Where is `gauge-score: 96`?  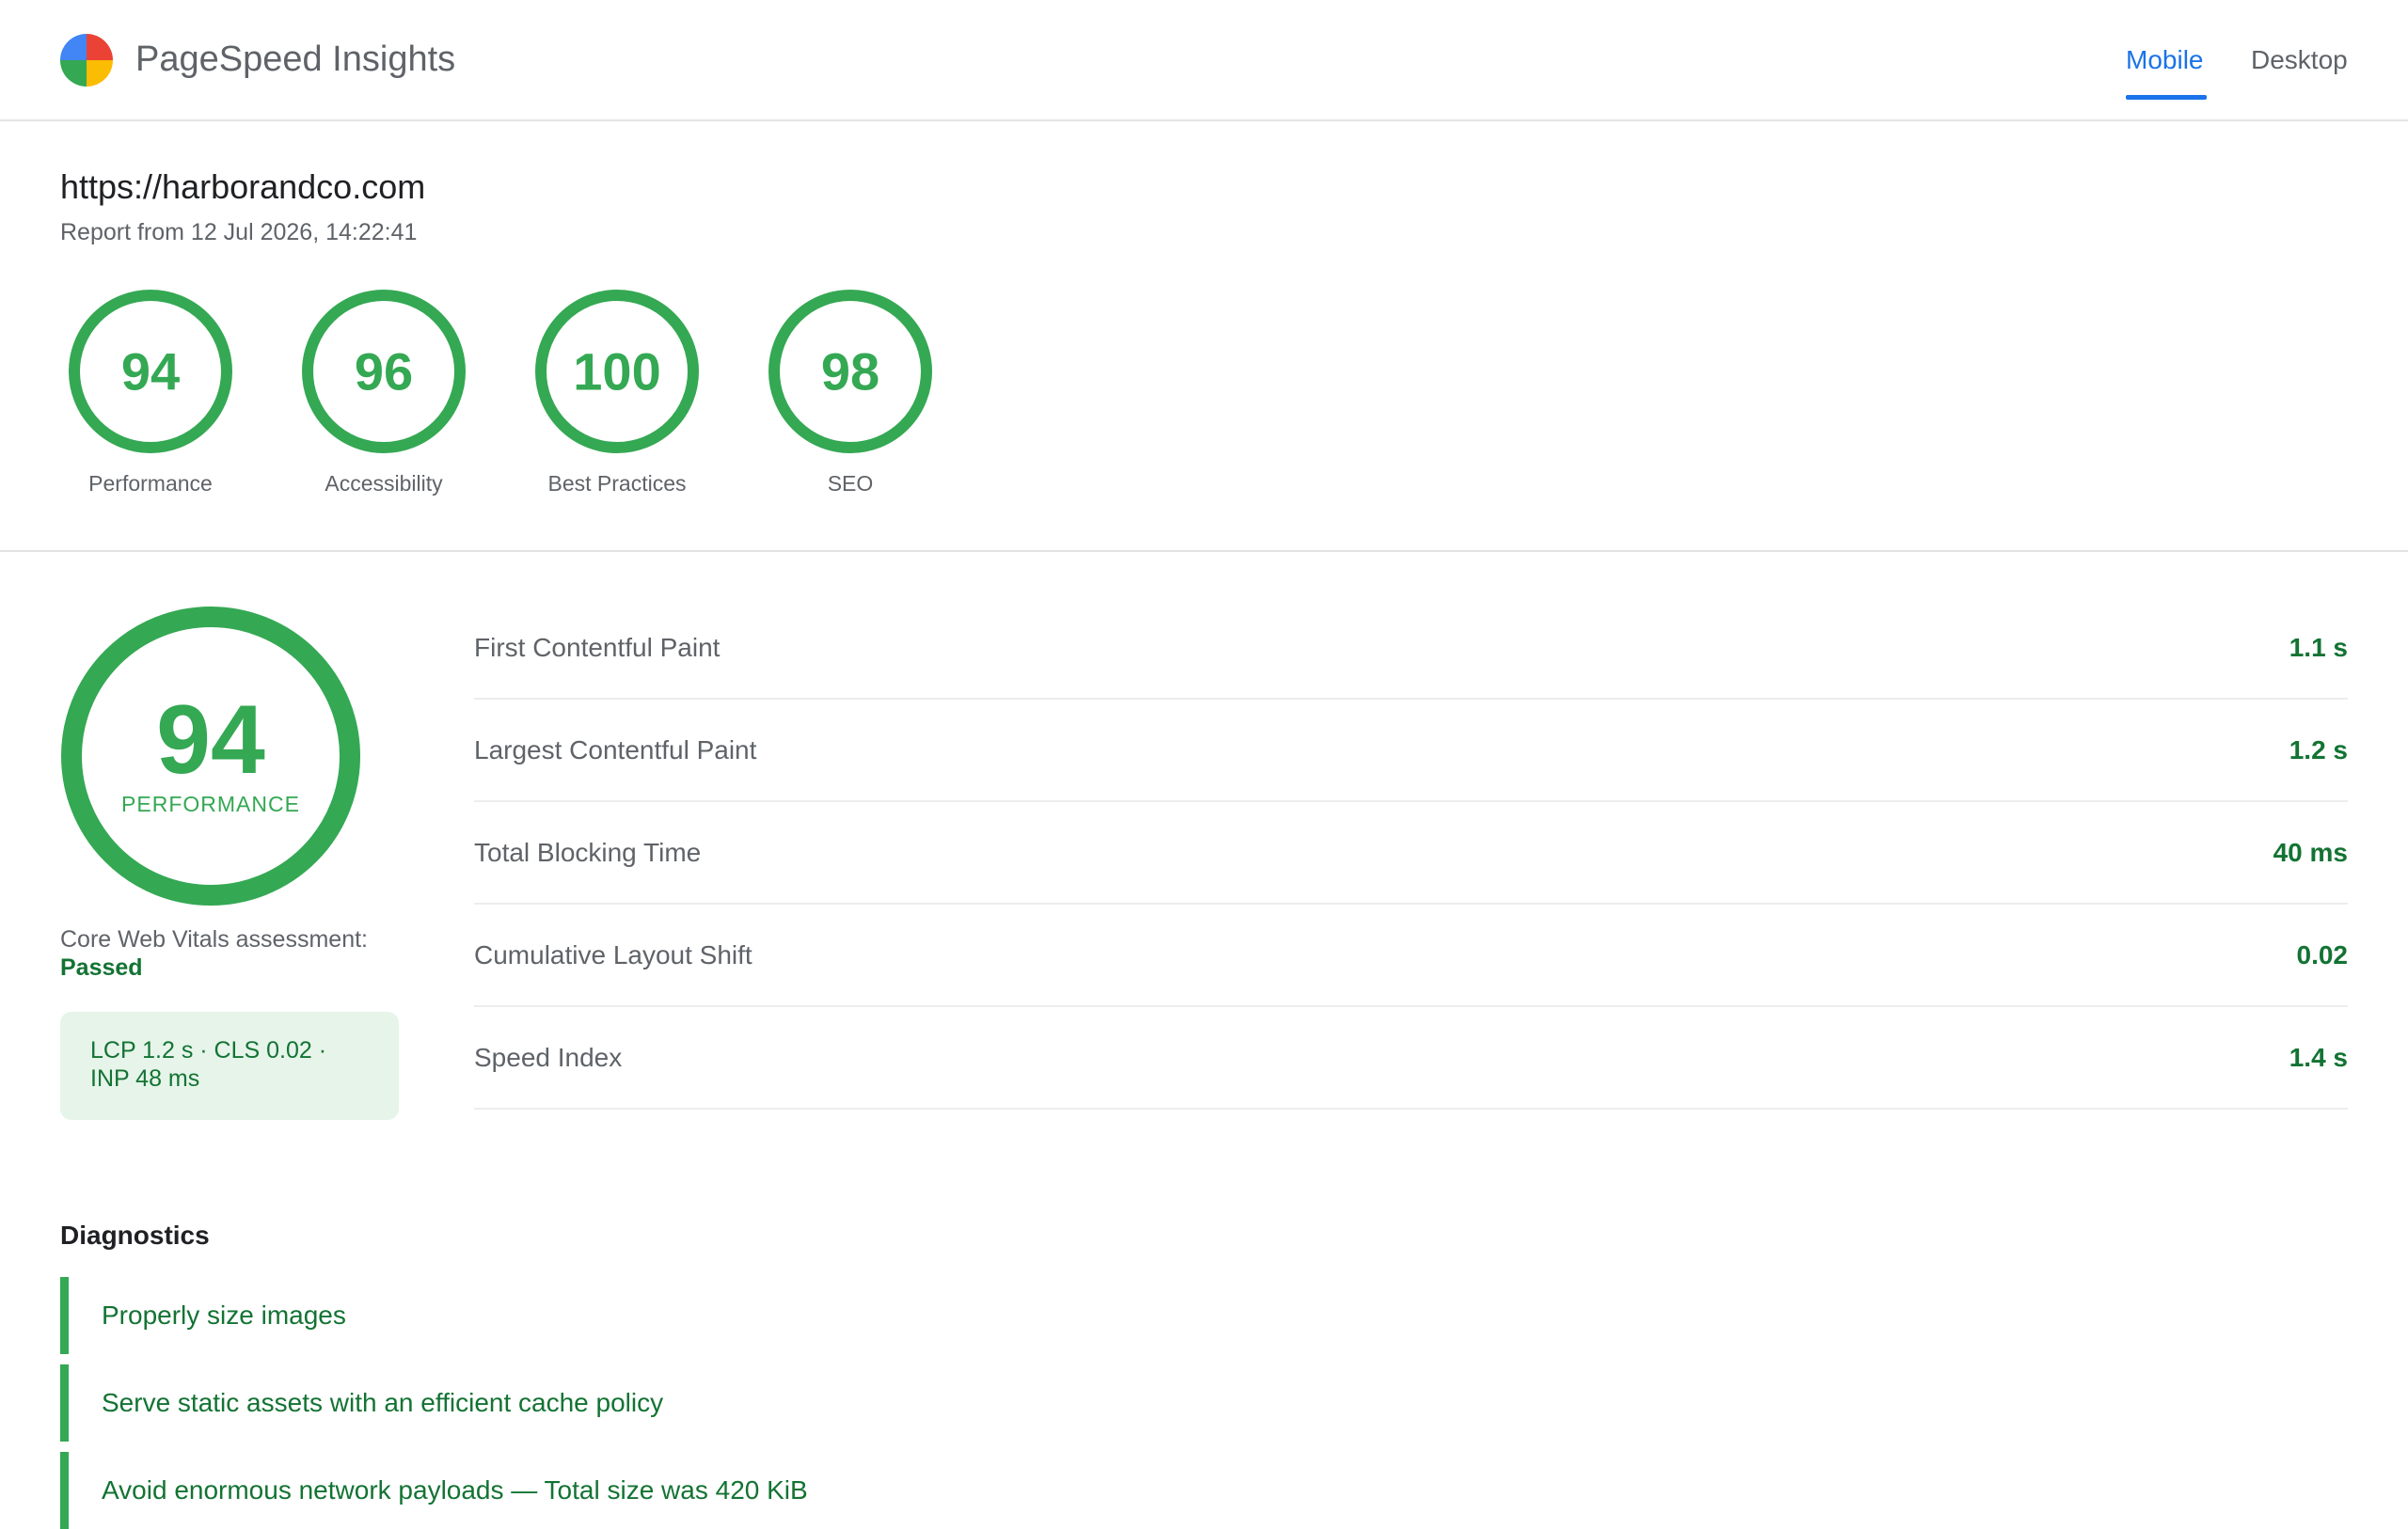 gauge-score: 96 is located at coordinates (384, 372).